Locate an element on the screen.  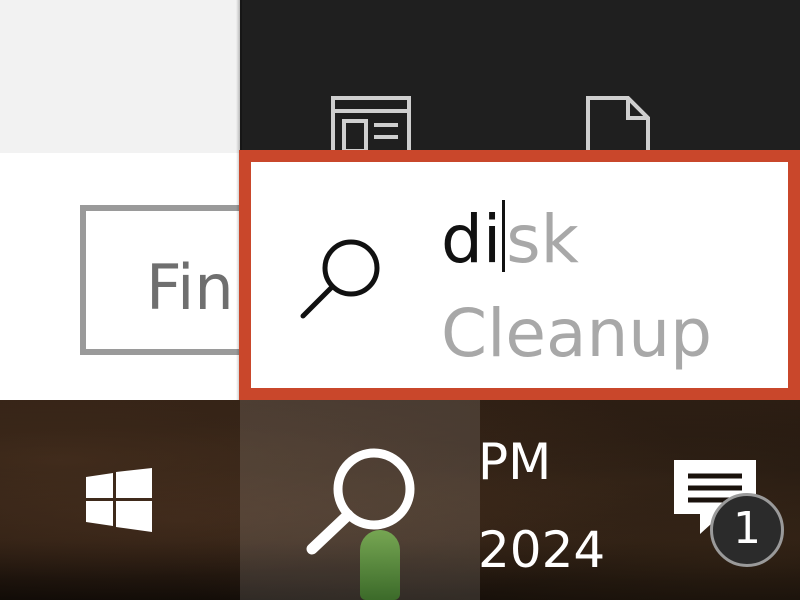
search-query: disk is located at coordinates (510, 240).